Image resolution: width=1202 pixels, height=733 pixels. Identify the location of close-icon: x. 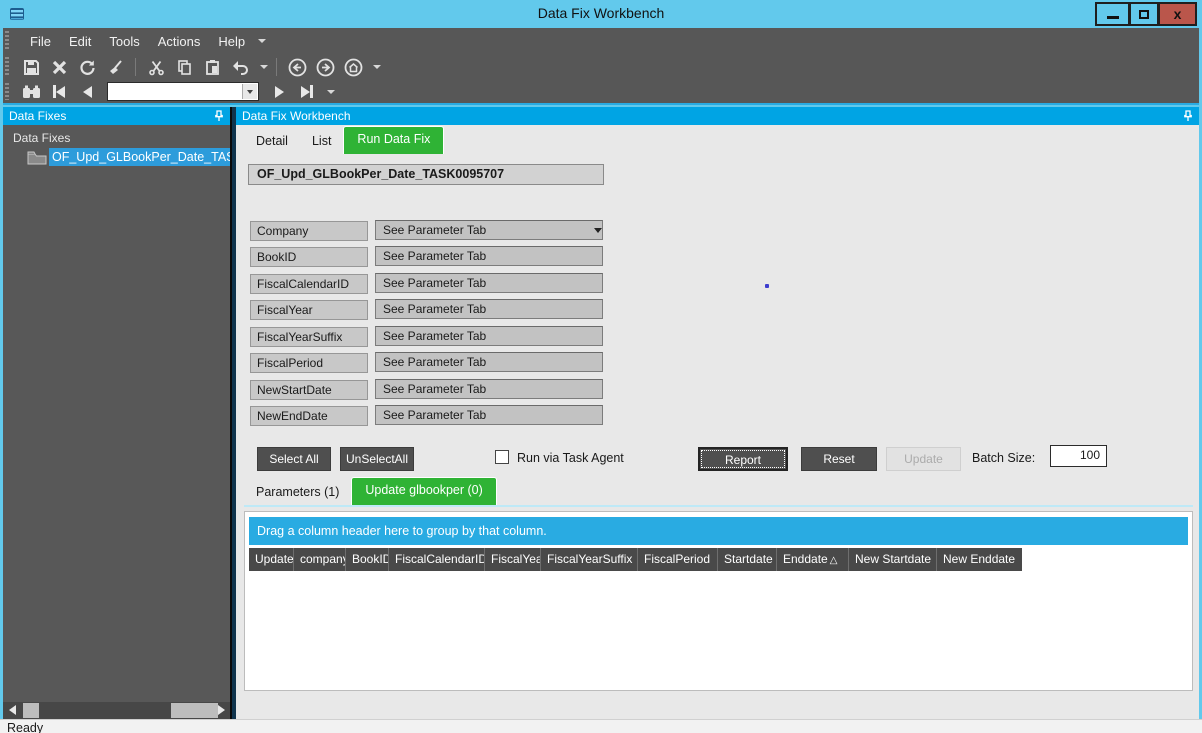
(1177, 14).